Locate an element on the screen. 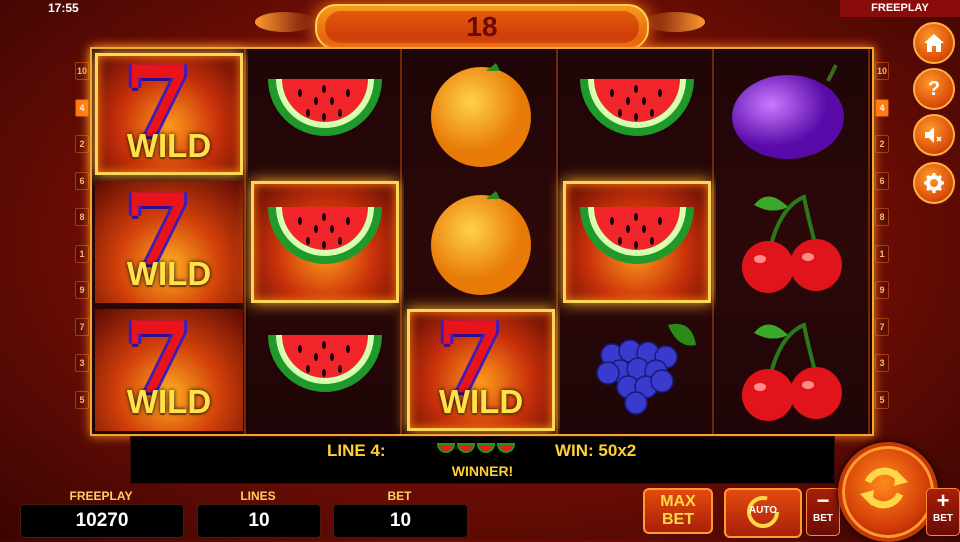 The height and width of the screenshot is (542, 960). increase-bet-button: + BET is located at coordinates (943, 512).